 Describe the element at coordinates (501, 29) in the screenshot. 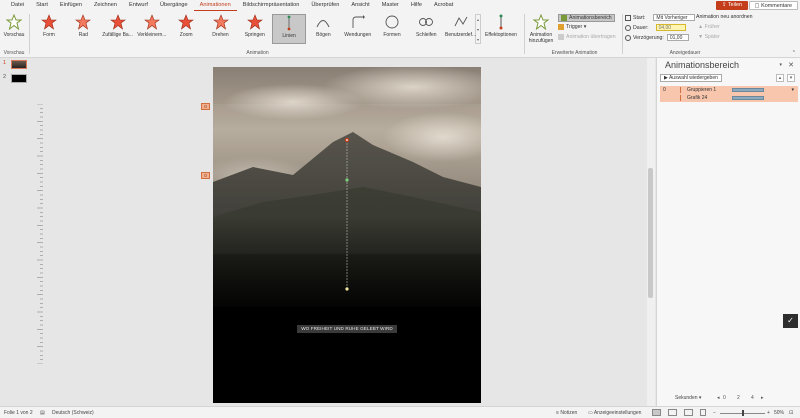

I see `effect-options-button: Effektoptionen` at that location.